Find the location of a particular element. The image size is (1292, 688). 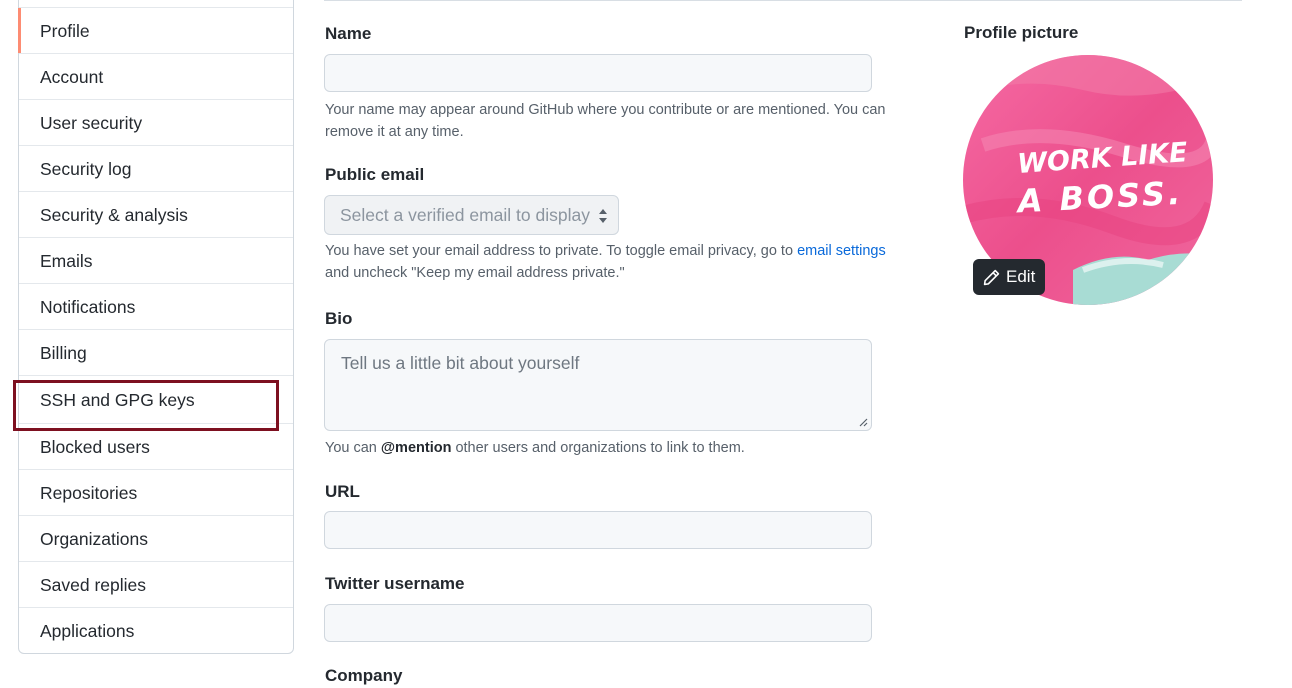

bio-label: Bio is located at coordinates (339, 318).